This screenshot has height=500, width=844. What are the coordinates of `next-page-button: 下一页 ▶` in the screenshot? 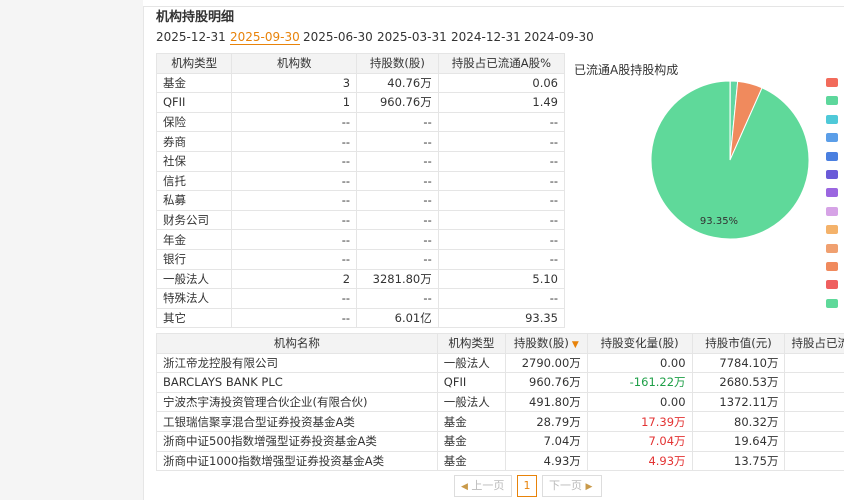 It's located at (572, 486).